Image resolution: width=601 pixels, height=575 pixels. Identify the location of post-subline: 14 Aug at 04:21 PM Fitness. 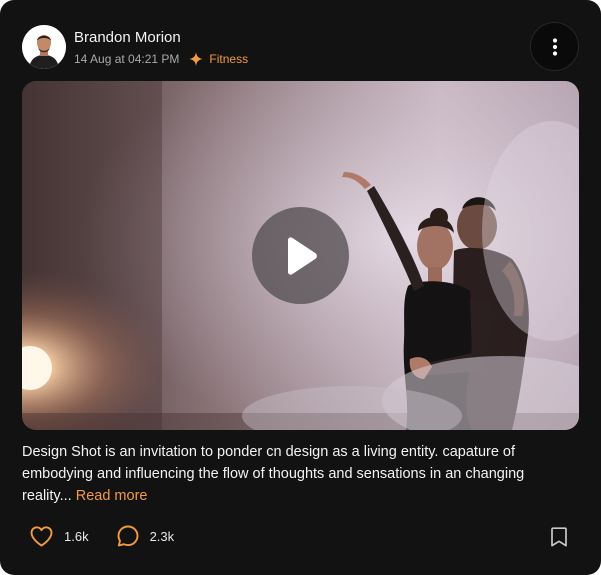
(161, 58).